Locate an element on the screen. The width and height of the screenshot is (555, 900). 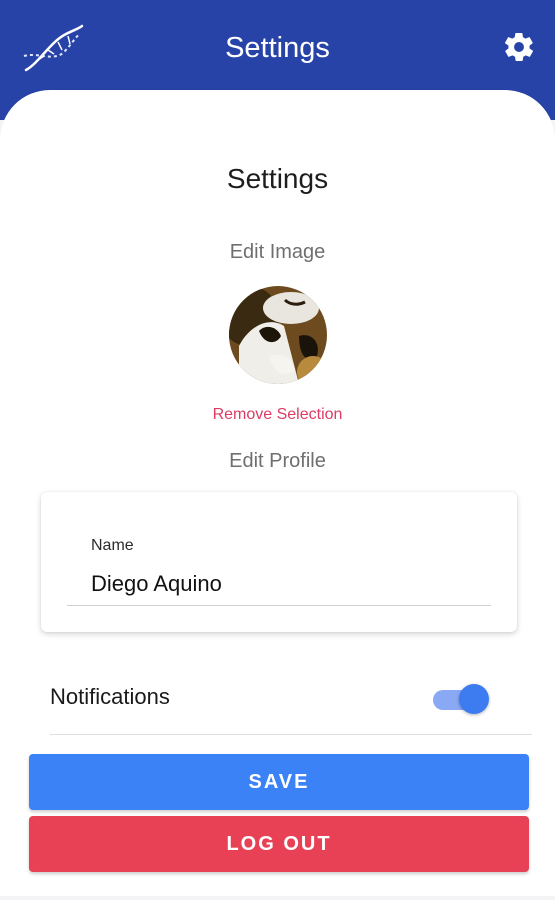
notifications-toggle is located at coordinates (461, 699).